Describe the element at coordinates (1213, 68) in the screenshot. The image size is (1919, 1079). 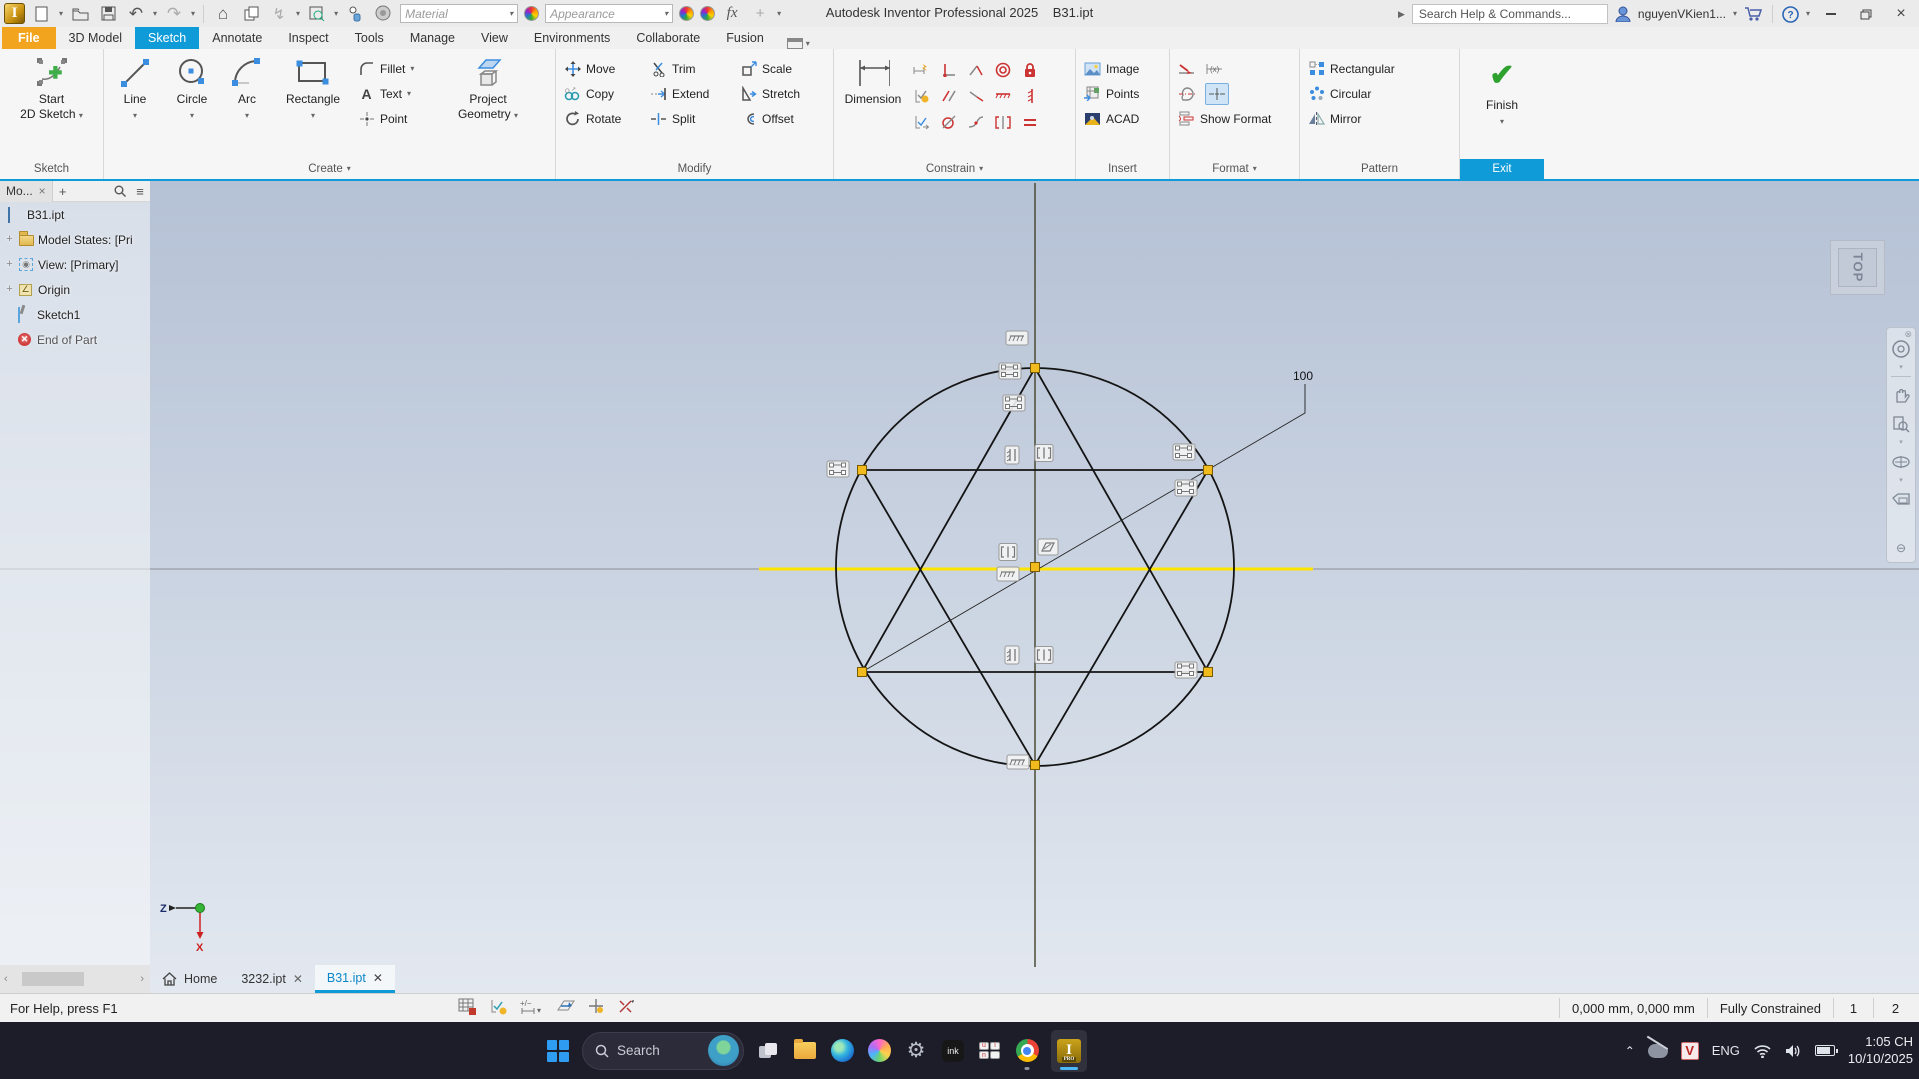
I see `dimension-display-icon: (x)` at that location.